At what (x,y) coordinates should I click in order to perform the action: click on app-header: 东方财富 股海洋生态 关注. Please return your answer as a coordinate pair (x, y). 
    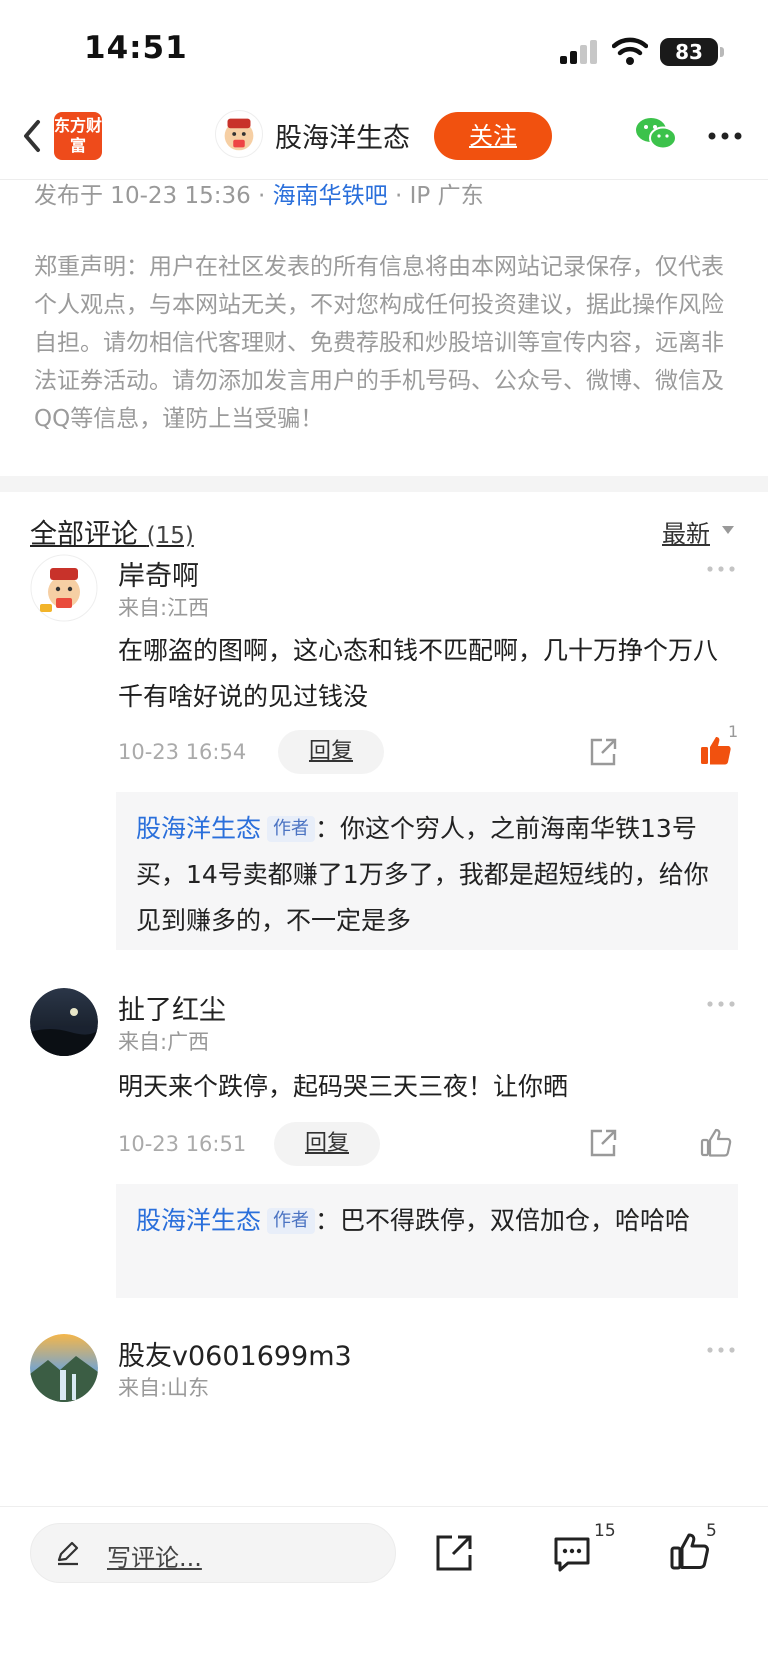
    Looking at the image, I should click on (384, 140).